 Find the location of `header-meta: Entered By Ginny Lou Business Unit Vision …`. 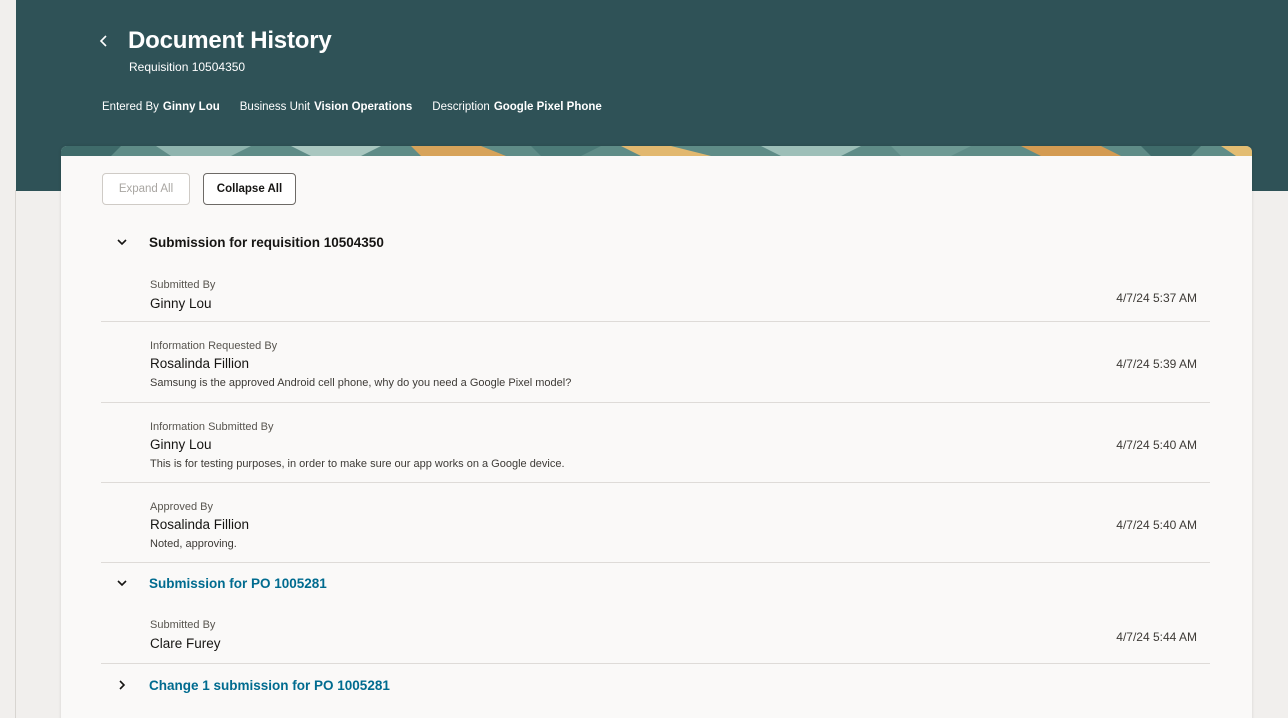

header-meta: Entered By Ginny Lou Business Unit Vision … is located at coordinates (362, 107).